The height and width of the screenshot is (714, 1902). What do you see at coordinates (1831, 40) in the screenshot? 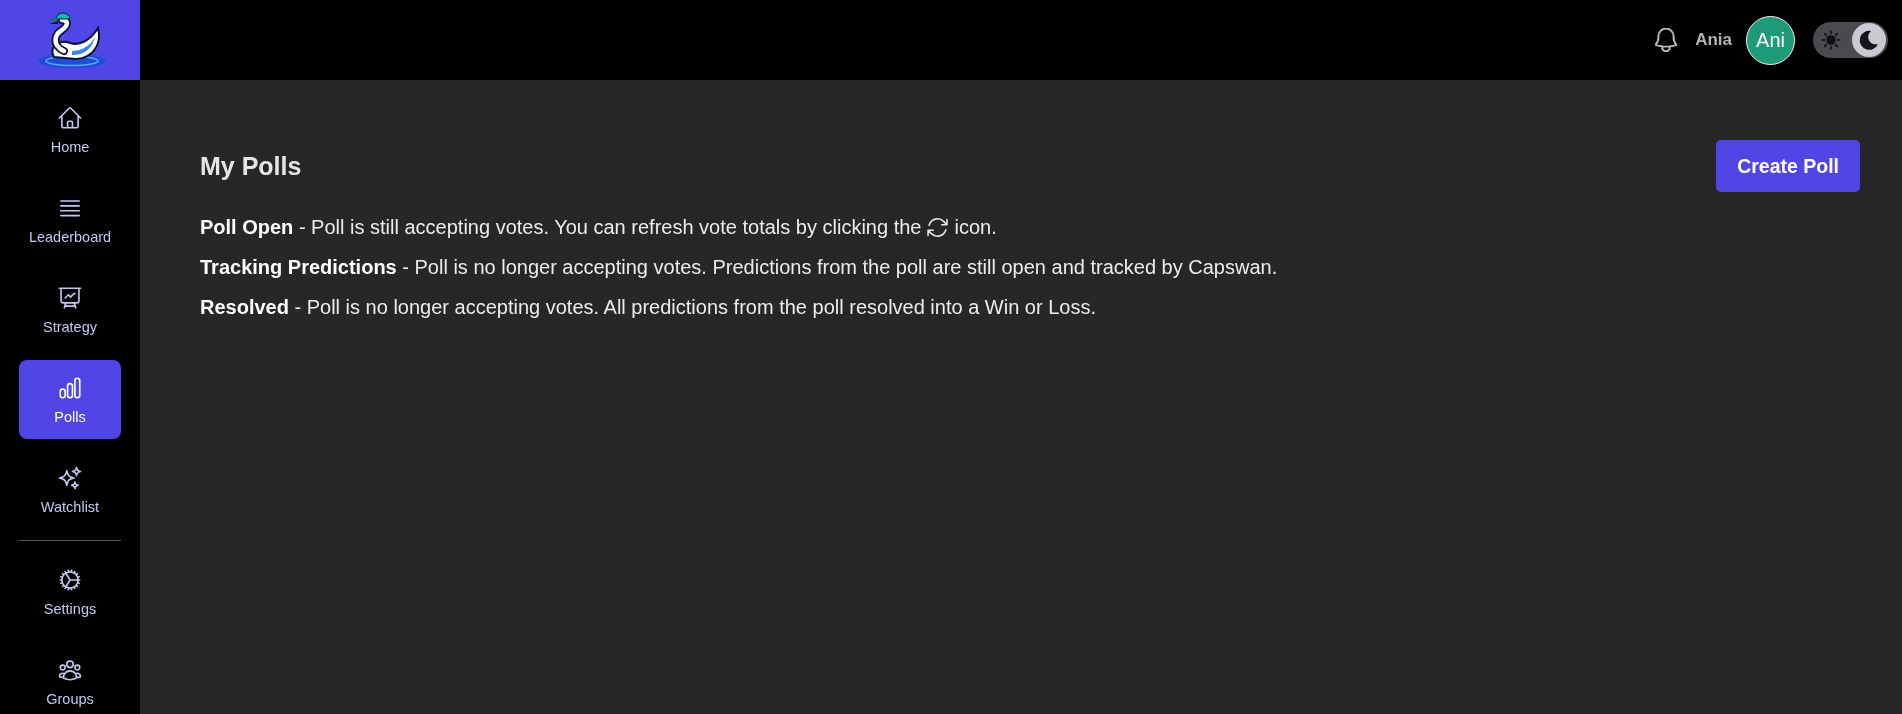
I see `sun-icon` at bounding box center [1831, 40].